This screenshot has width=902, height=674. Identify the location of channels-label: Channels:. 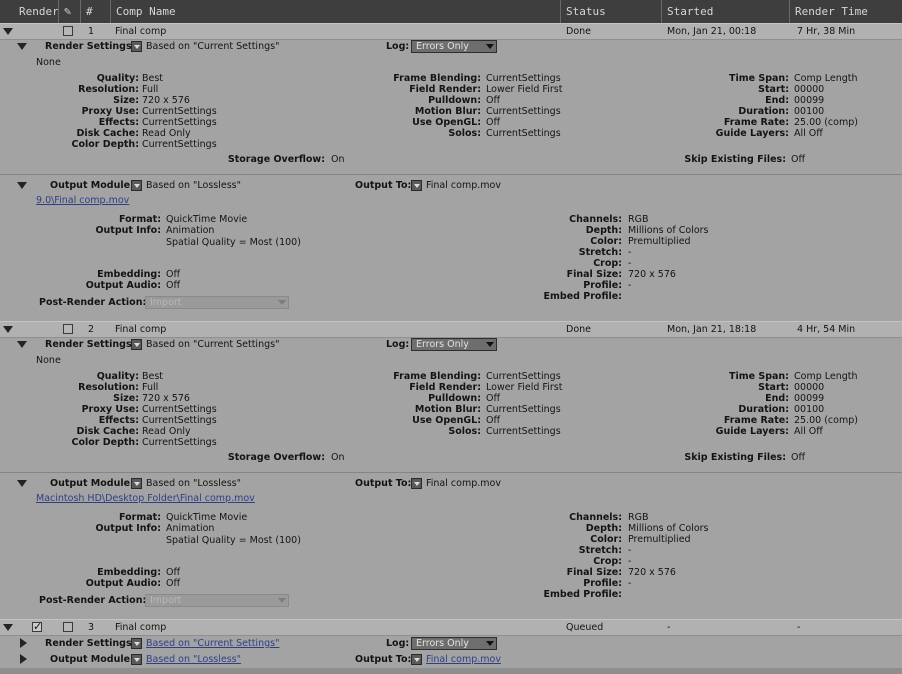
(595, 219).